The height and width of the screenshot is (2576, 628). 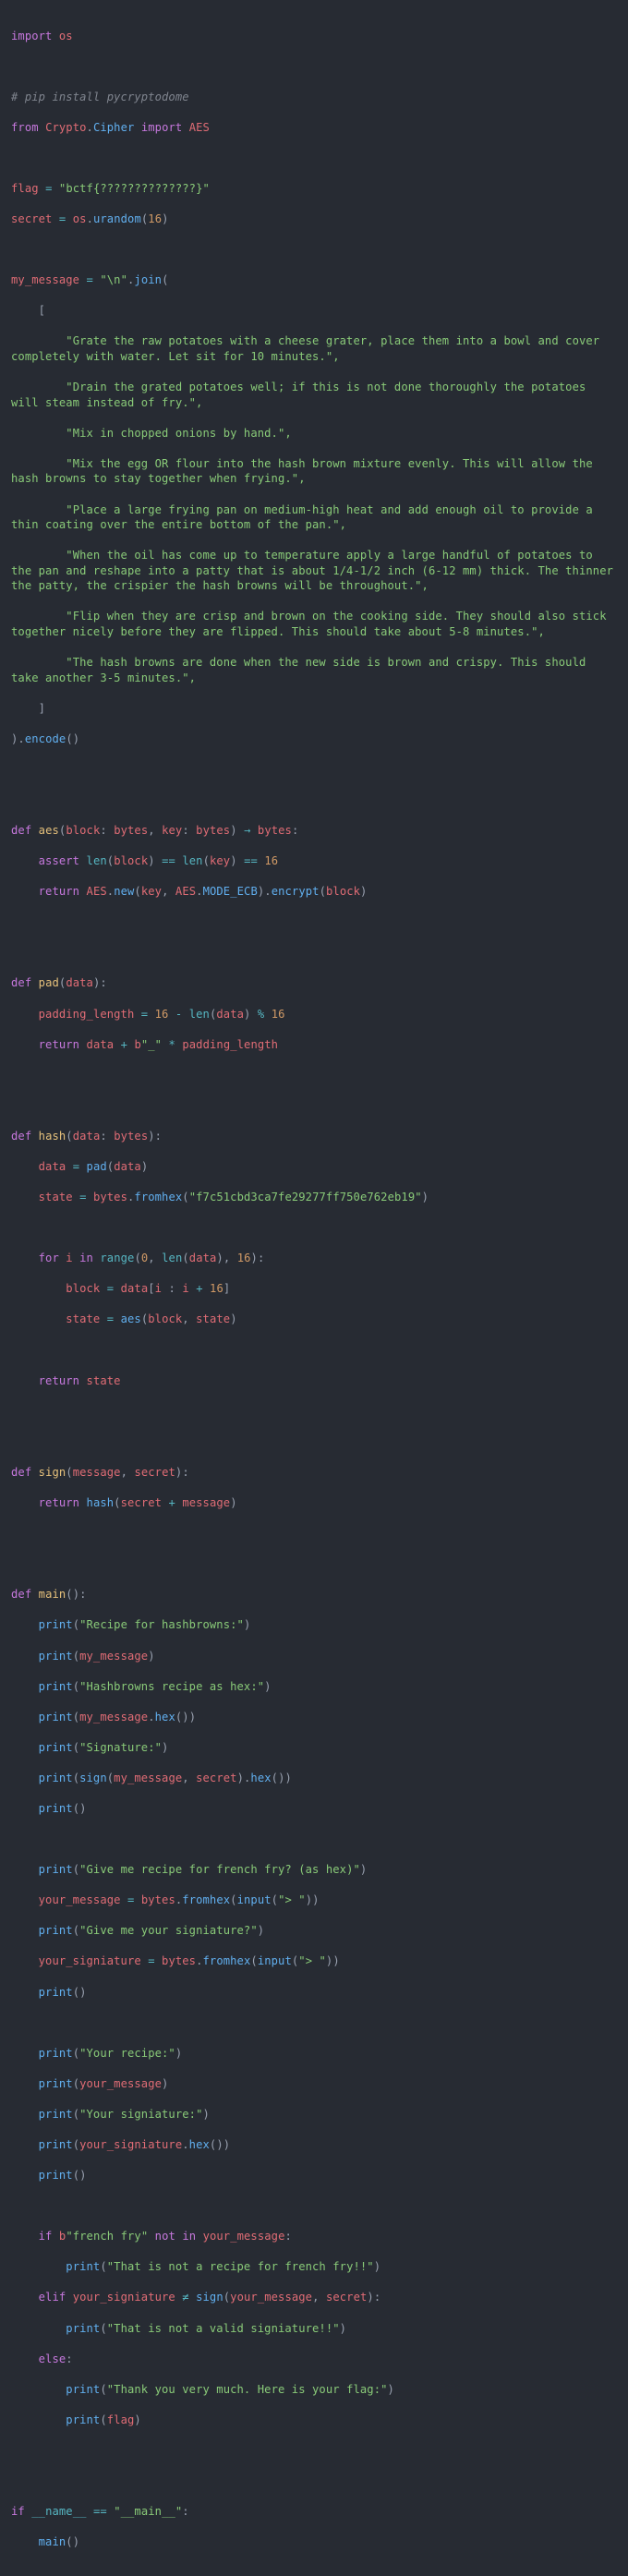 What do you see at coordinates (314, 739) in the screenshot?
I see `code-line-encode: ).encode()` at bounding box center [314, 739].